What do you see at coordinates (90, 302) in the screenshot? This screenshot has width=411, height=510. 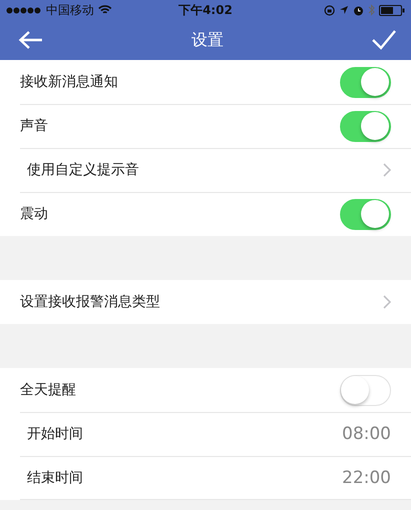 I see `setting-label: 设置接收报警消息类型` at bounding box center [90, 302].